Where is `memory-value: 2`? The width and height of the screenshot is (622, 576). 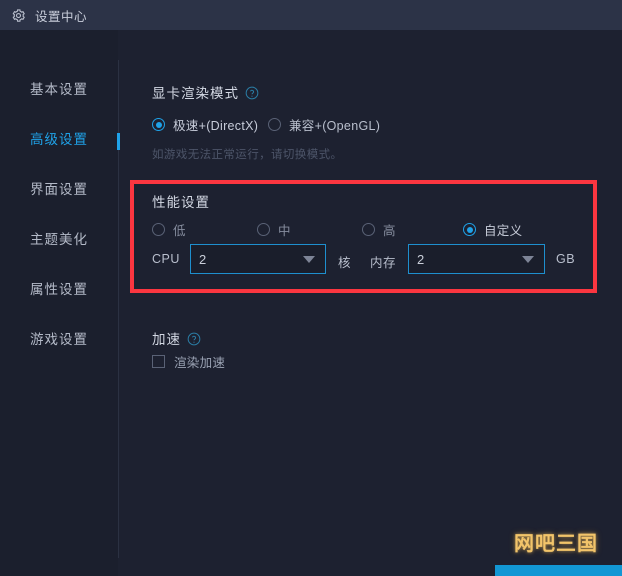
memory-value: 2 is located at coordinates (421, 259).